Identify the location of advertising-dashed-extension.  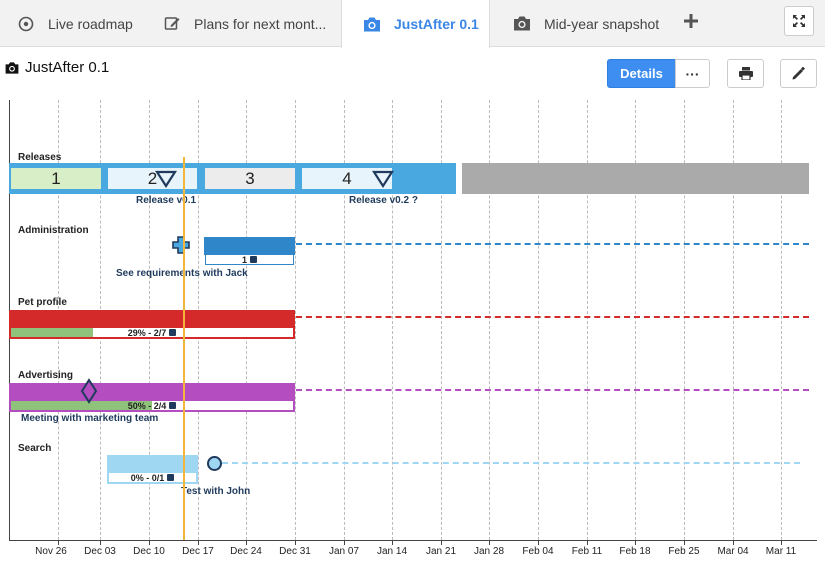
(552, 390).